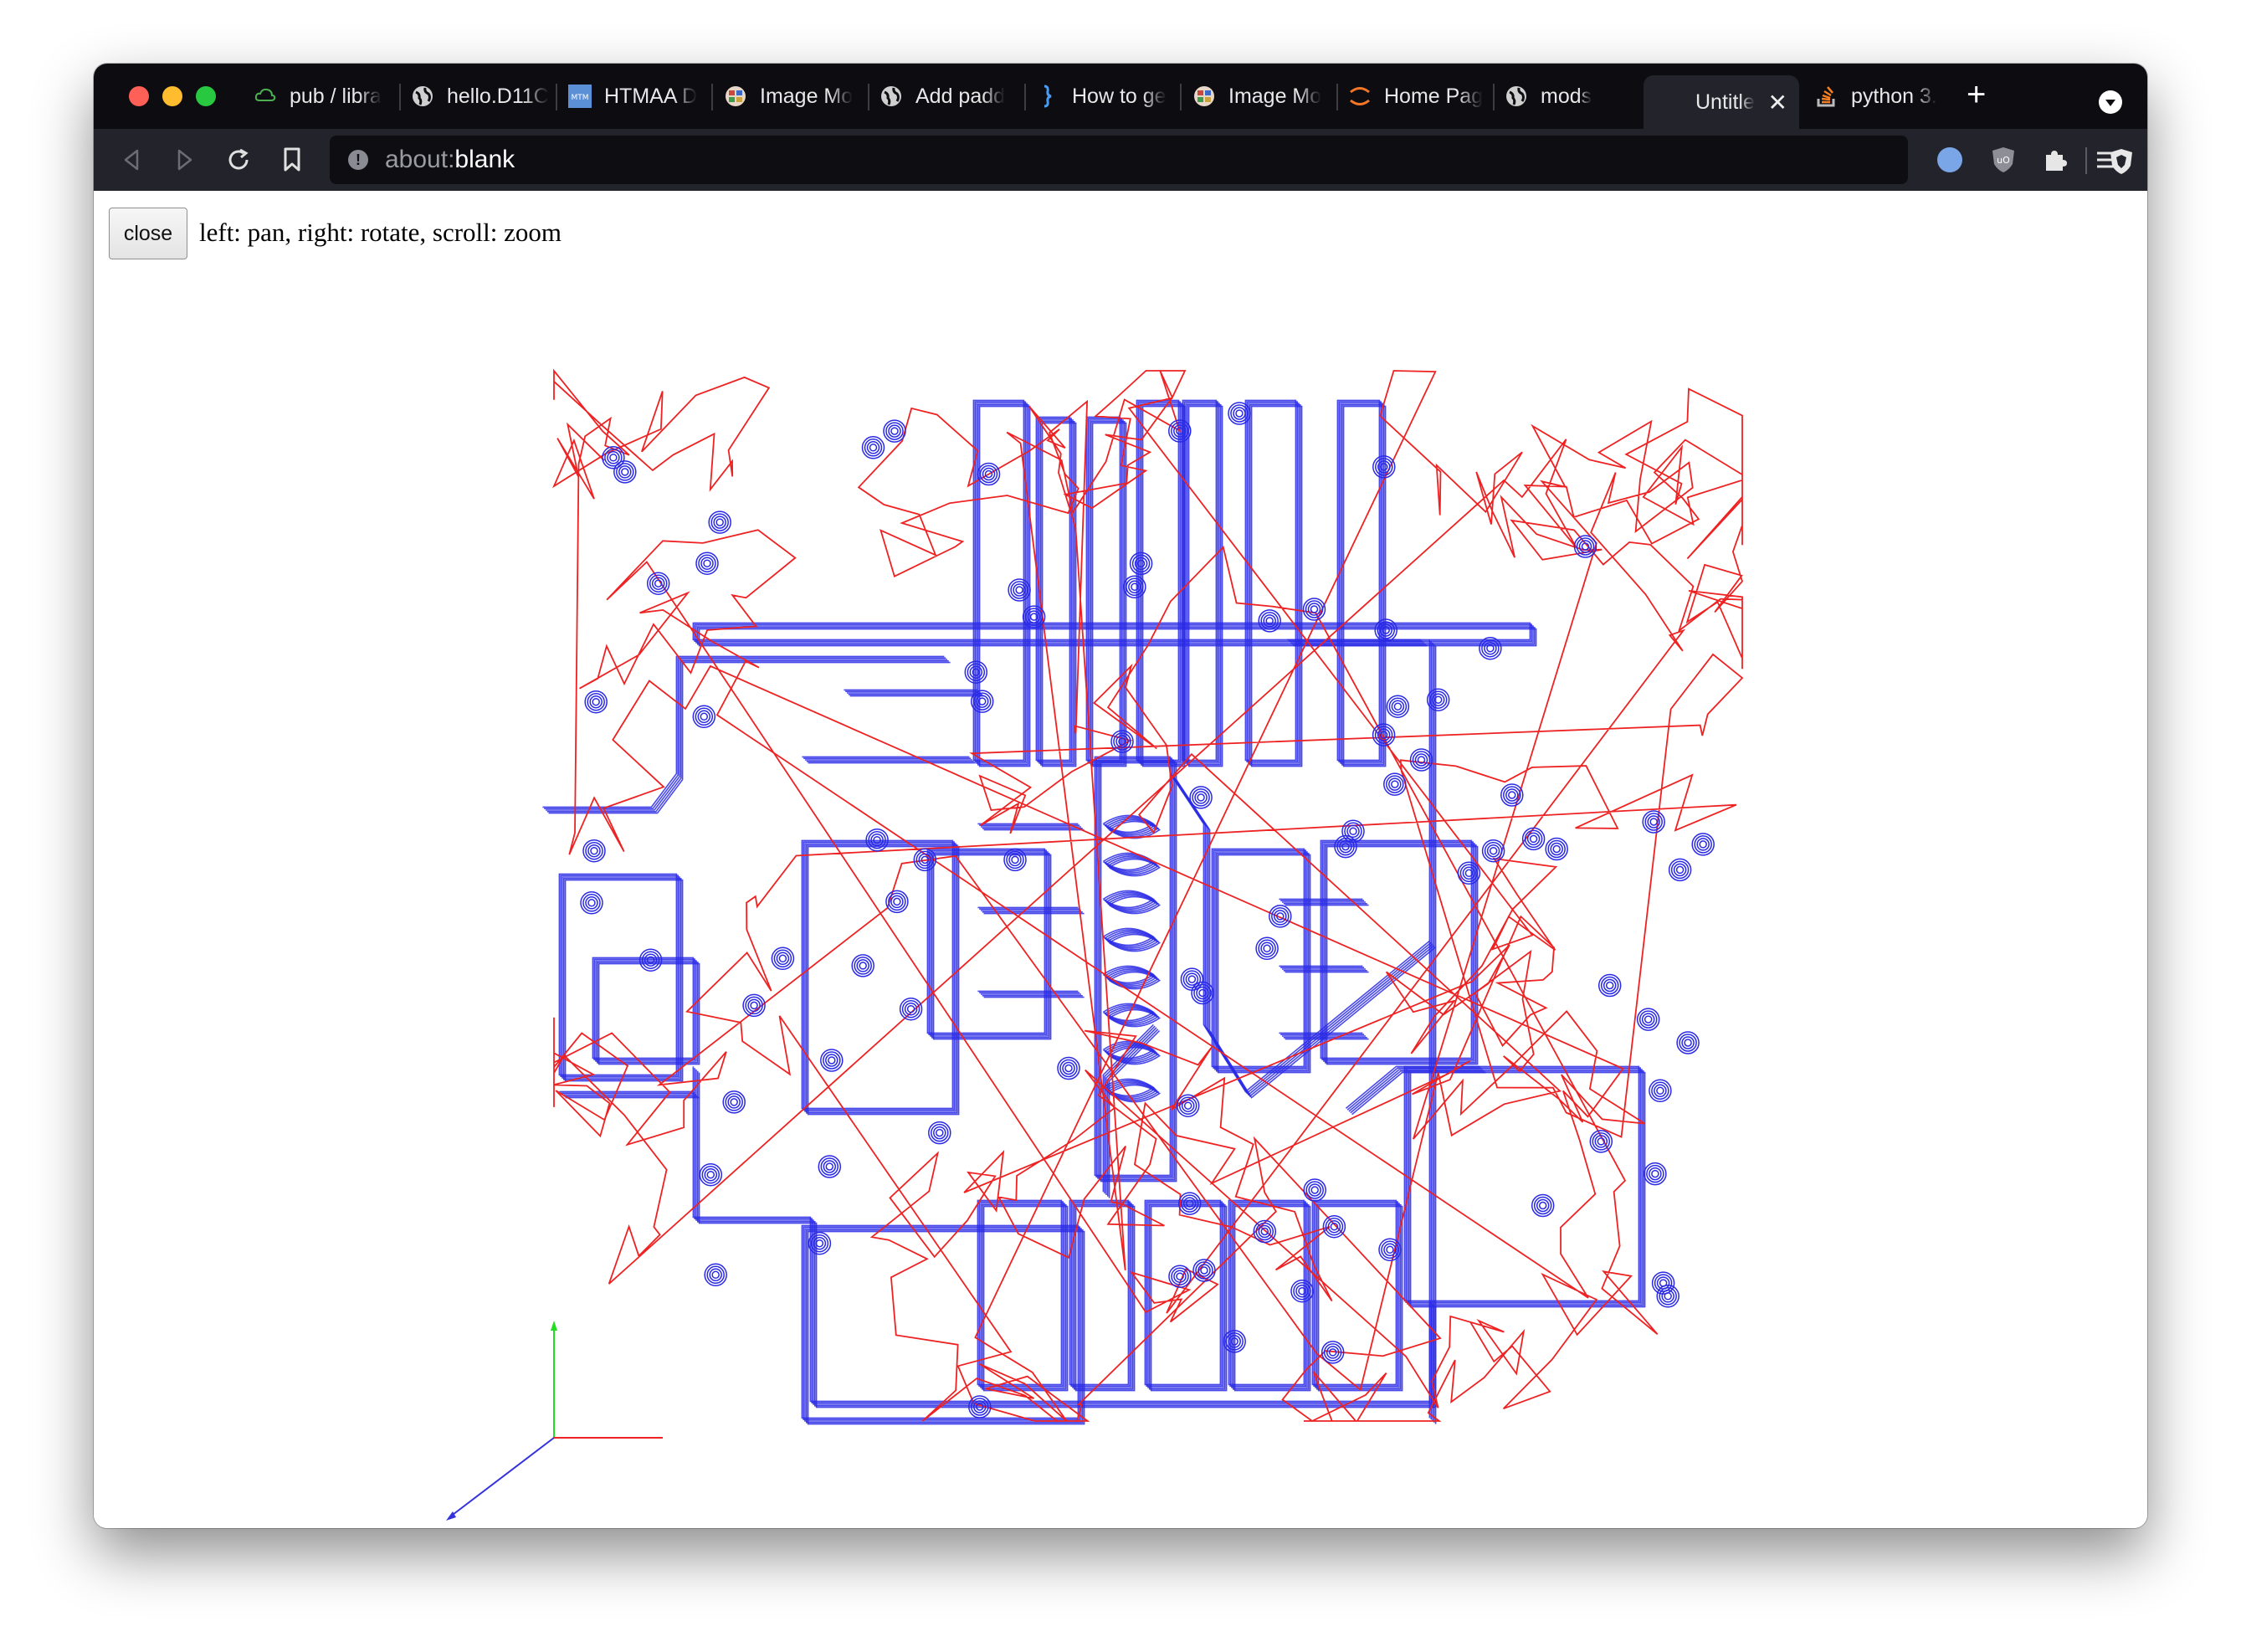 The image size is (2241, 1652). I want to click on svg-text: MTM, so click(579, 98).